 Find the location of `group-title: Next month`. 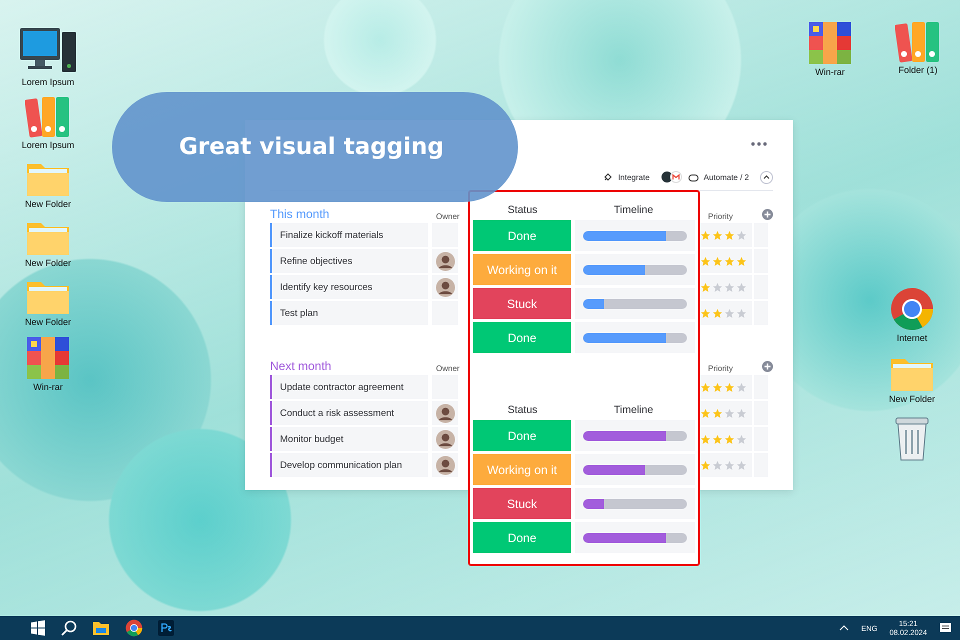

group-title: Next month is located at coordinates (353, 366).